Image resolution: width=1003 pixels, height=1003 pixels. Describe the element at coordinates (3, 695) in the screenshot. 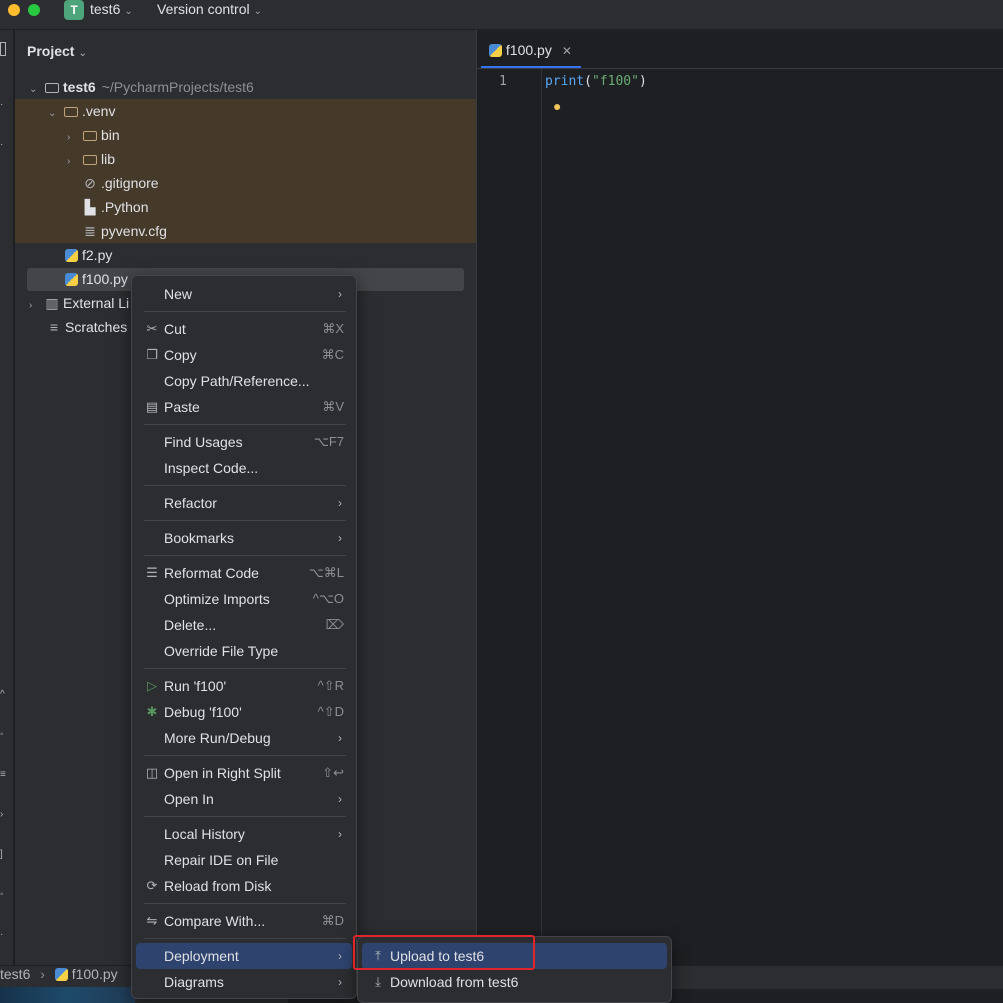

I see `tool-icon: ^` at that location.